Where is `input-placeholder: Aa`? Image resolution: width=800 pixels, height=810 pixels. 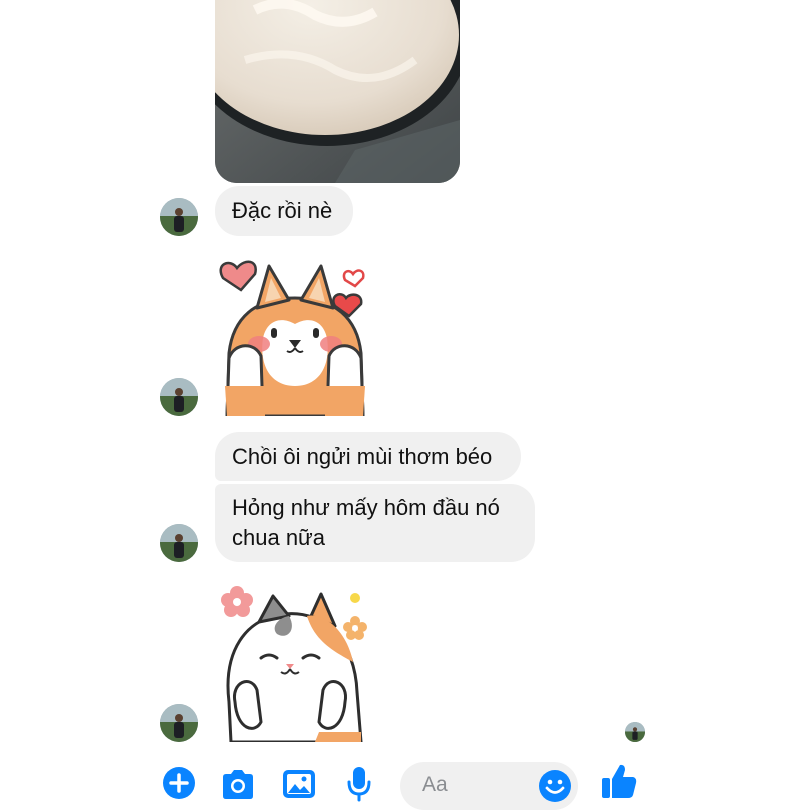 input-placeholder: Aa is located at coordinates (435, 784).